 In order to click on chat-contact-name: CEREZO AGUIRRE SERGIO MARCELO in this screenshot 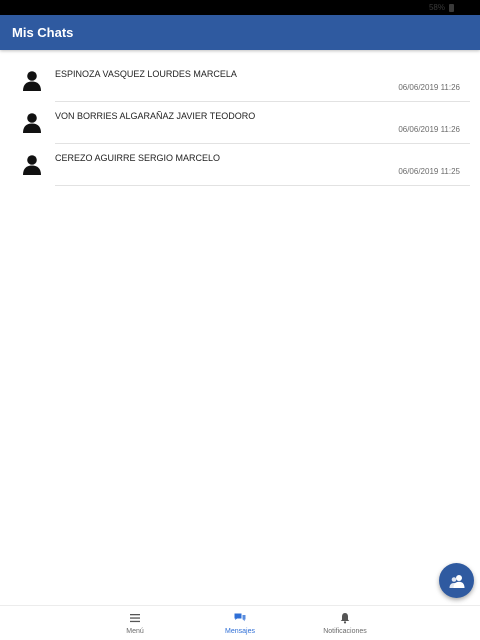, I will do `click(138, 158)`.